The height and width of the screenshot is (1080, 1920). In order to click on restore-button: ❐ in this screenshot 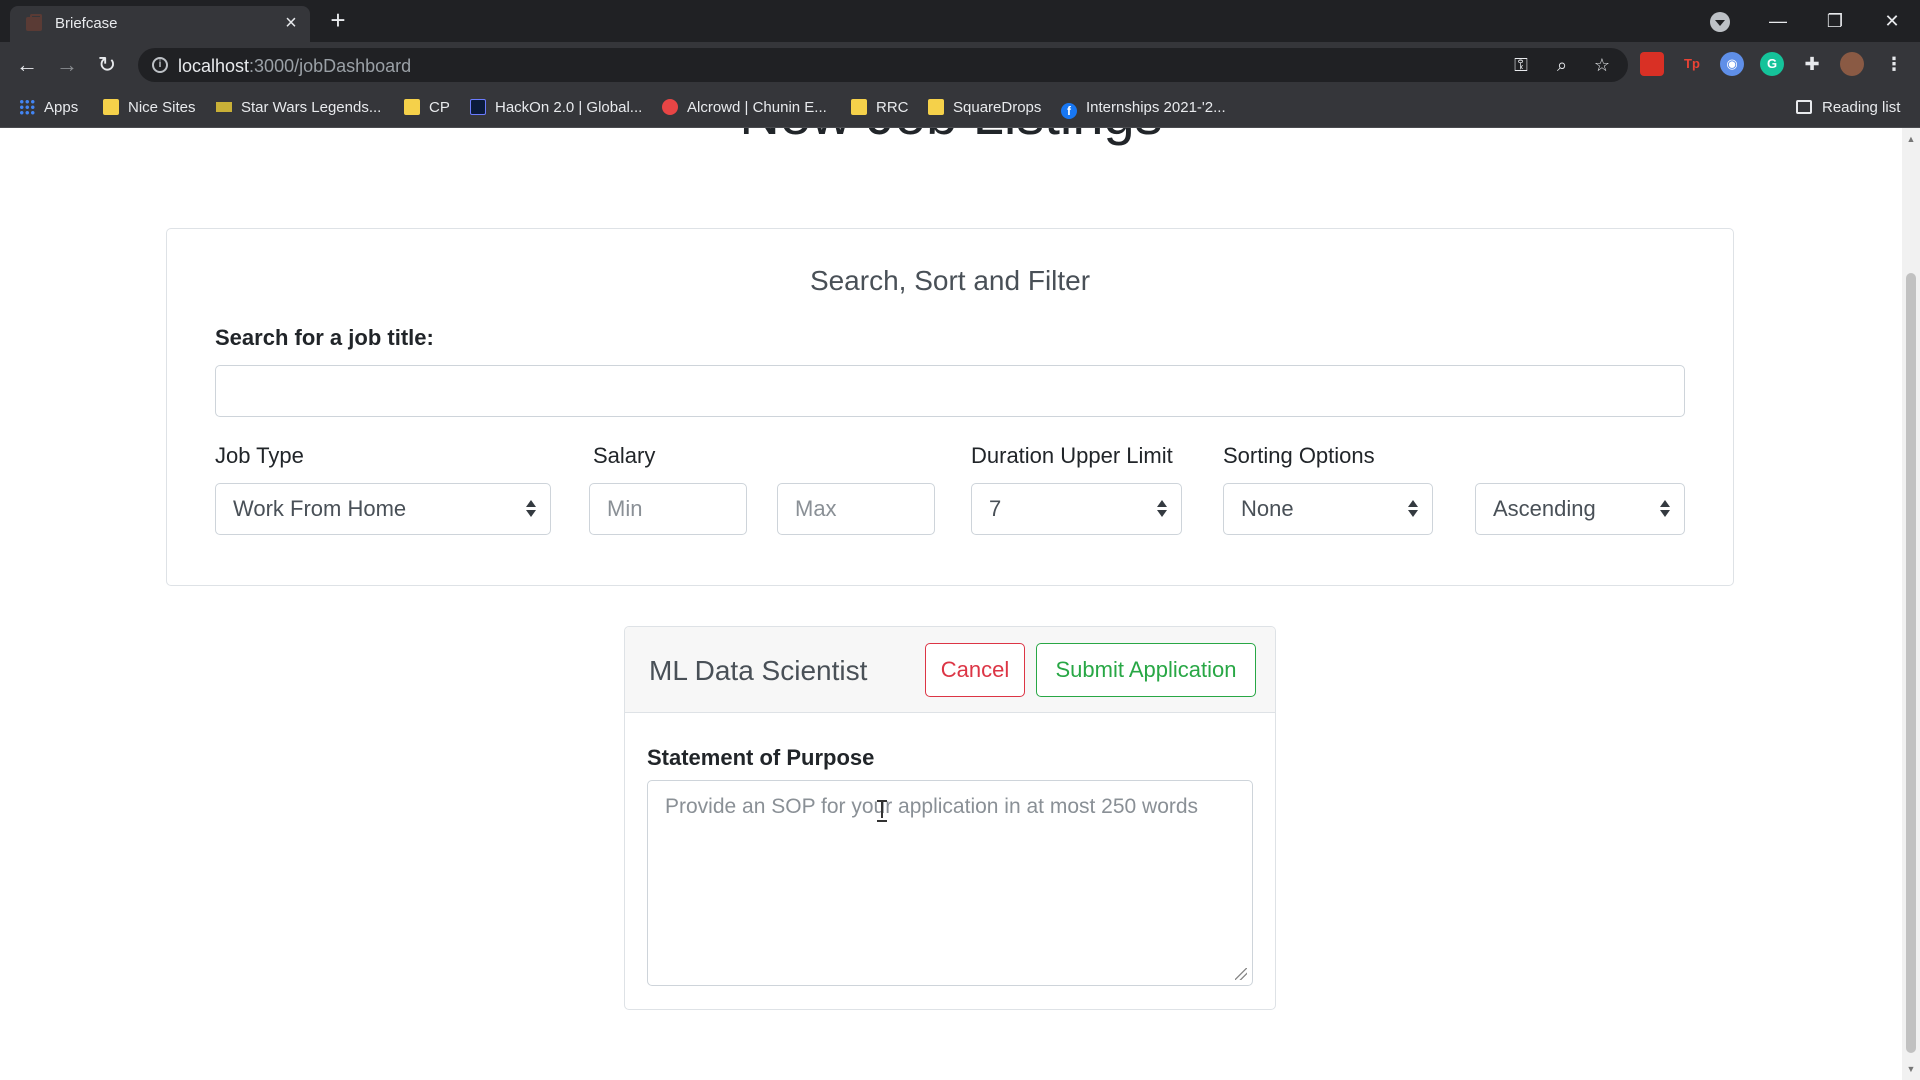, I will do `click(1835, 21)`.